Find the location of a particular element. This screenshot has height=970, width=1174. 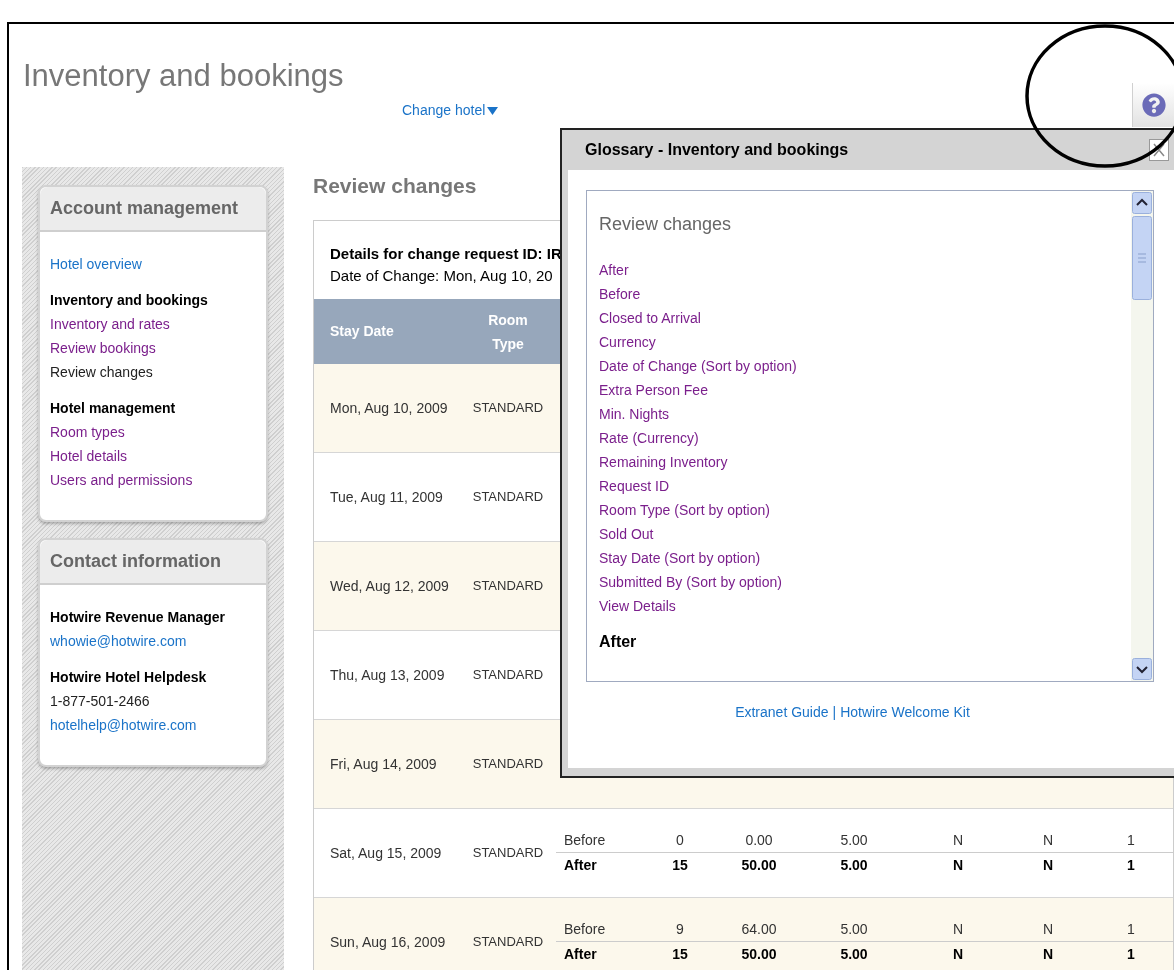

section-title: Review changes is located at coordinates (395, 186).